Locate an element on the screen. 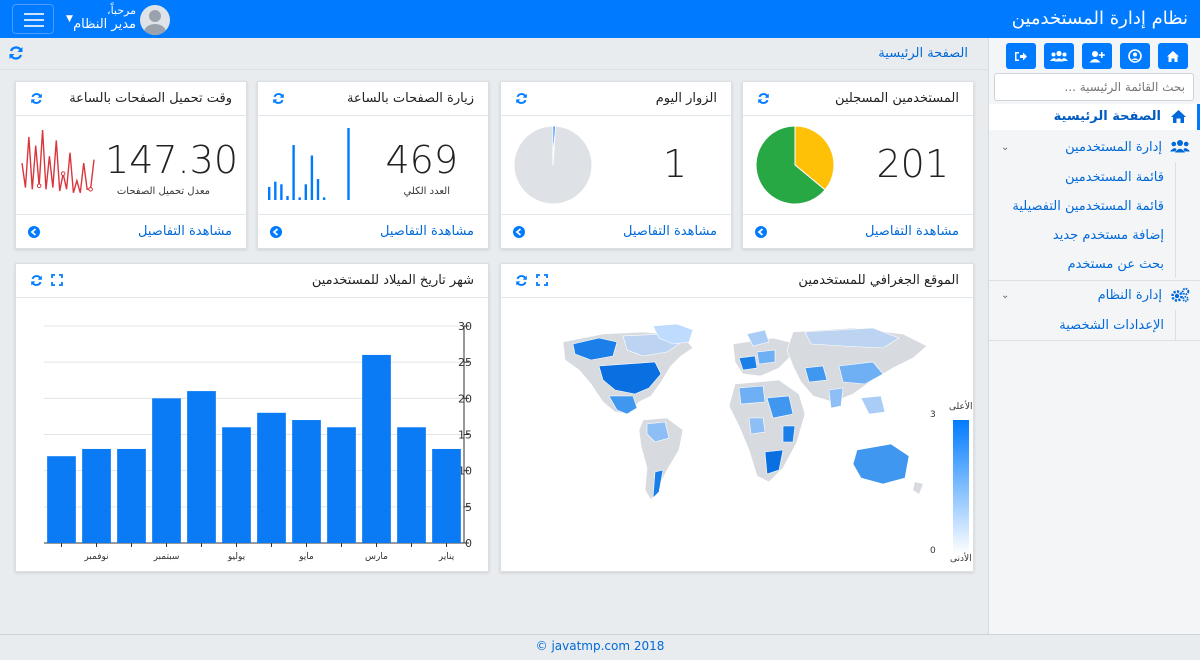  card-title: الموقع الجغرافي للمستخدمين is located at coordinates (878, 280).